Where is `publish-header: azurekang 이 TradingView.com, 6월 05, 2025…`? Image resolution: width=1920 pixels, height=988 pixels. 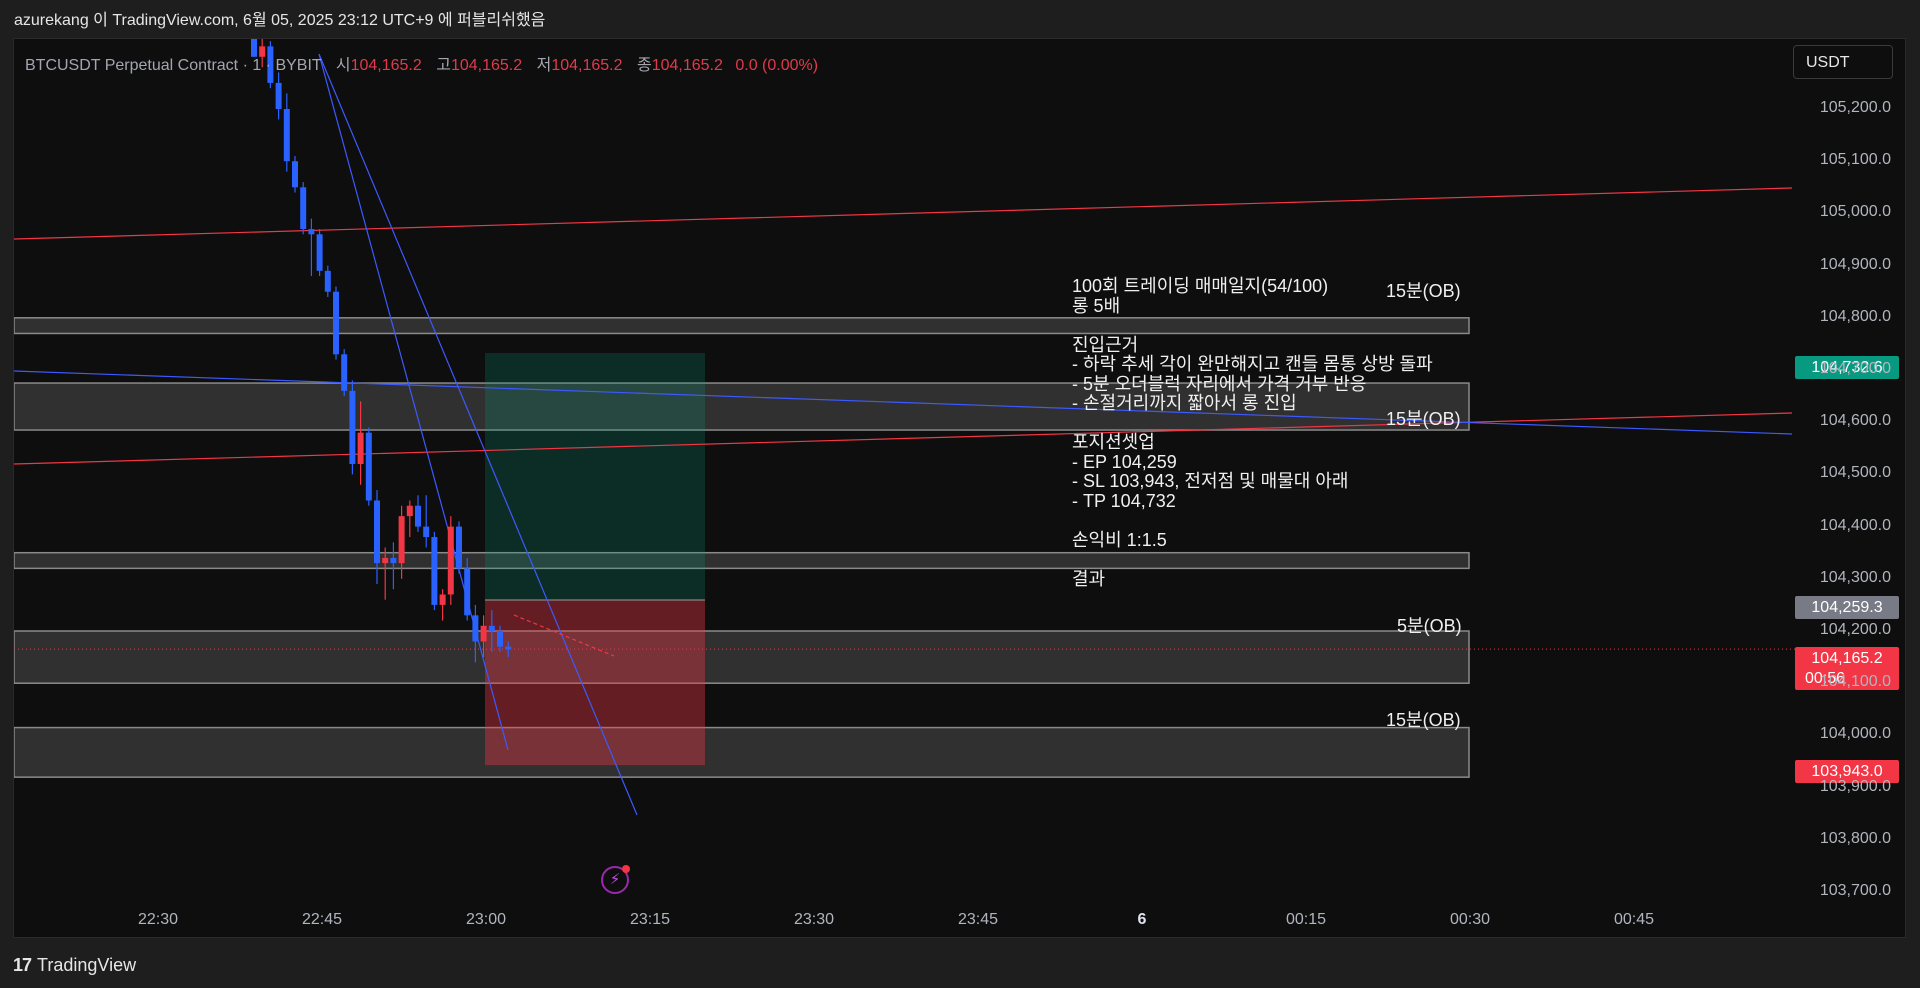 publish-header: azurekang 이 TradingView.com, 6월 05, 2025… is located at coordinates (960, 19).